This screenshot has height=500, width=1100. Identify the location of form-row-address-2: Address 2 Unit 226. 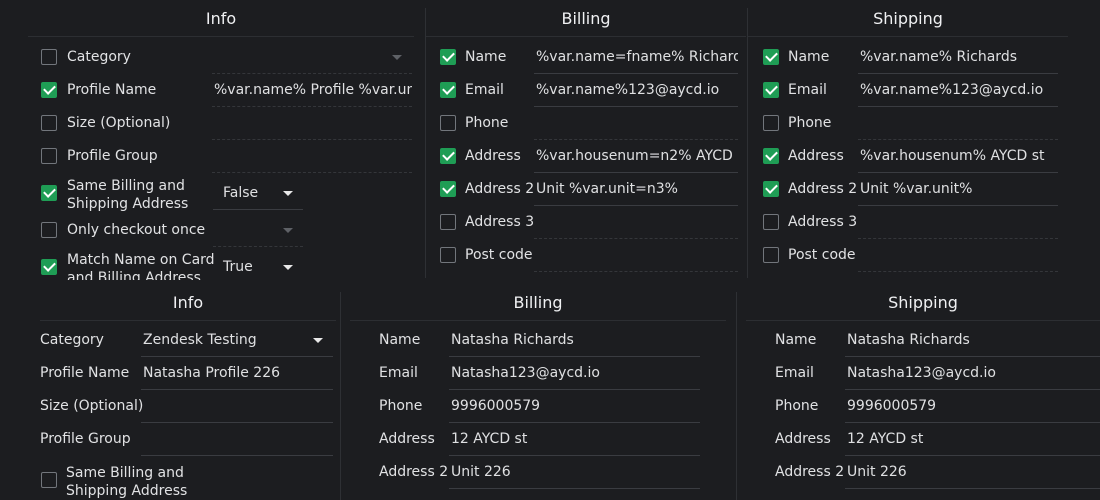
(923, 472).